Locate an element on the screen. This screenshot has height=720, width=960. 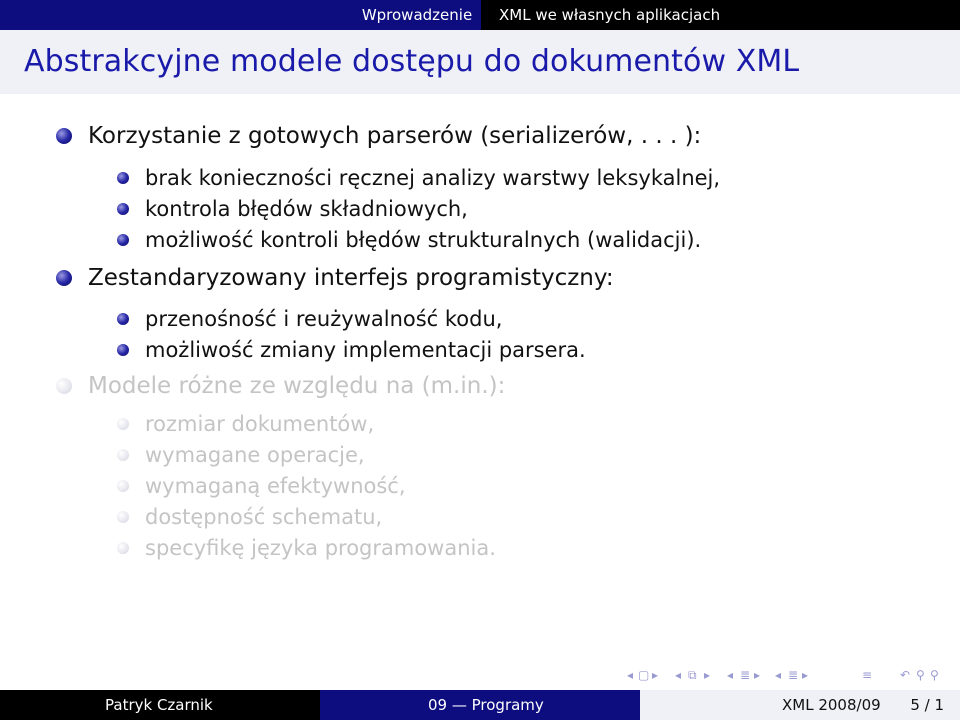
footer-date-box: XML 2008/09 5 / 1 is located at coordinates (800, 705).